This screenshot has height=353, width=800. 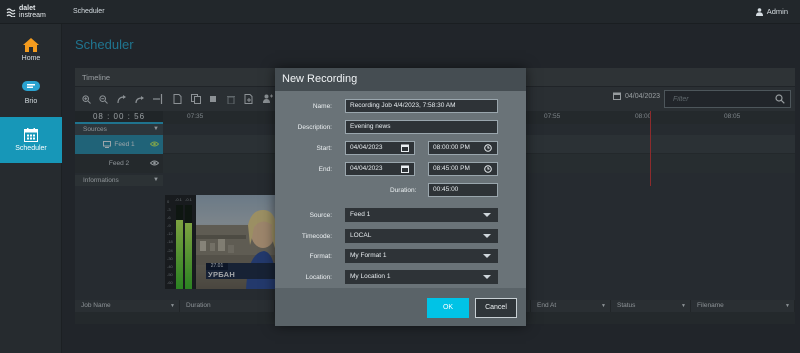 What do you see at coordinates (325, 169) in the screenshot?
I see `end-label: End:` at bounding box center [325, 169].